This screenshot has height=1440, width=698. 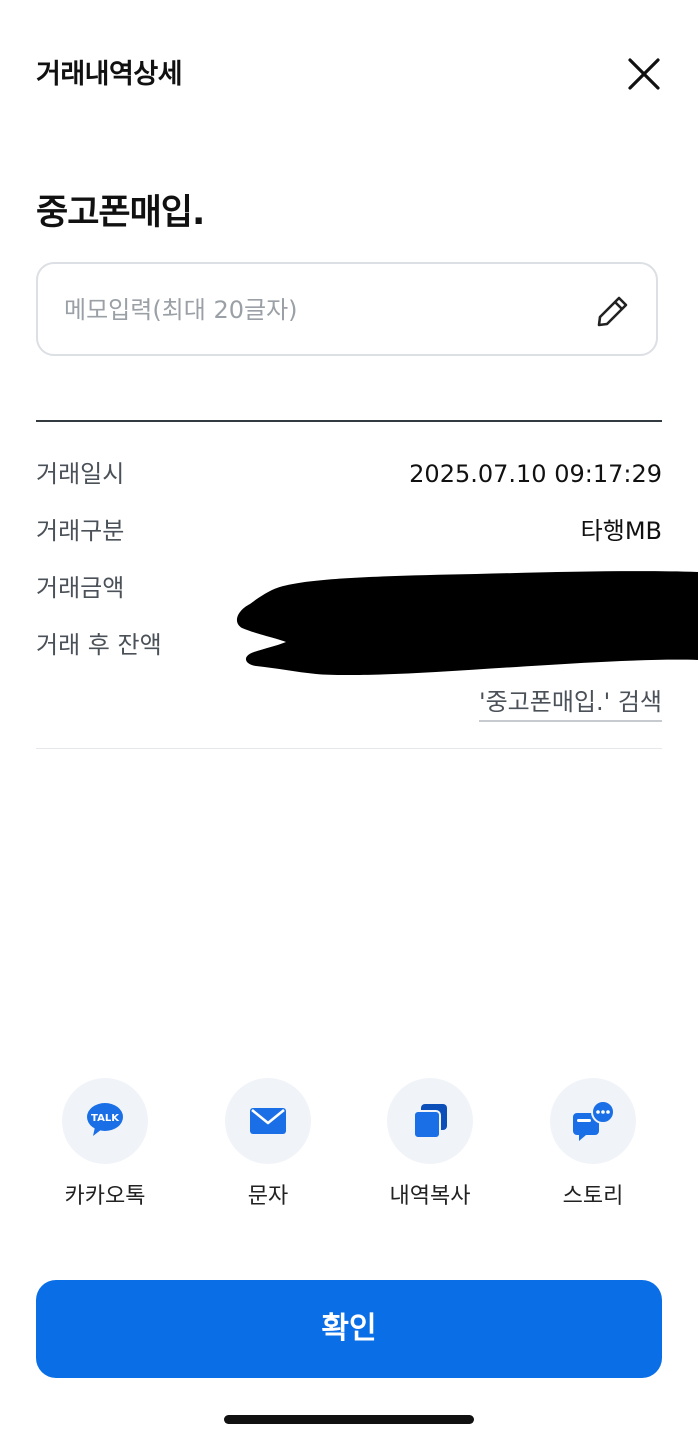 What do you see at coordinates (99, 645) in the screenshot?
I see `detail-label: 거래 후 잔액` at bounding box center [99, 645].